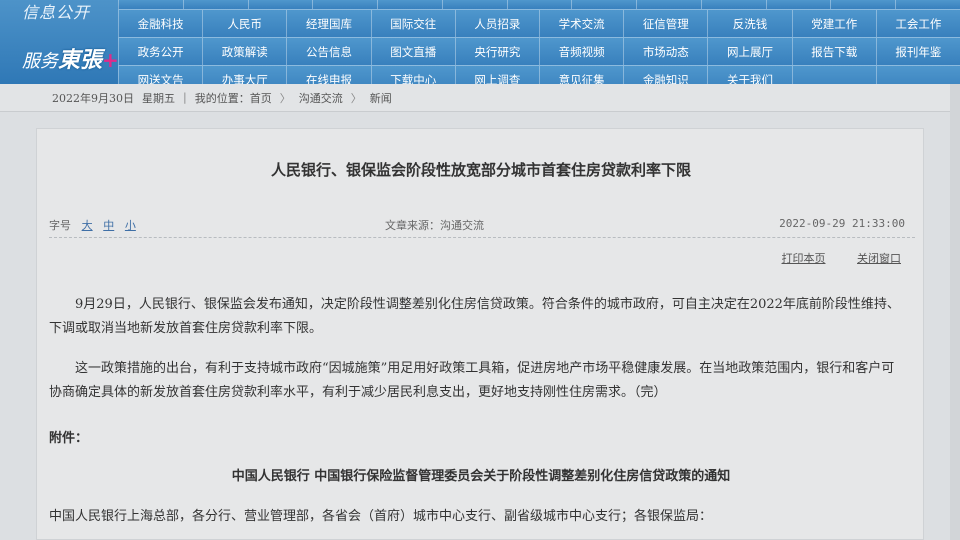 Image resolution: width=960 pixels, height=540 pixels. I want to click on nav-item: 经理国库, so click(328, 24).